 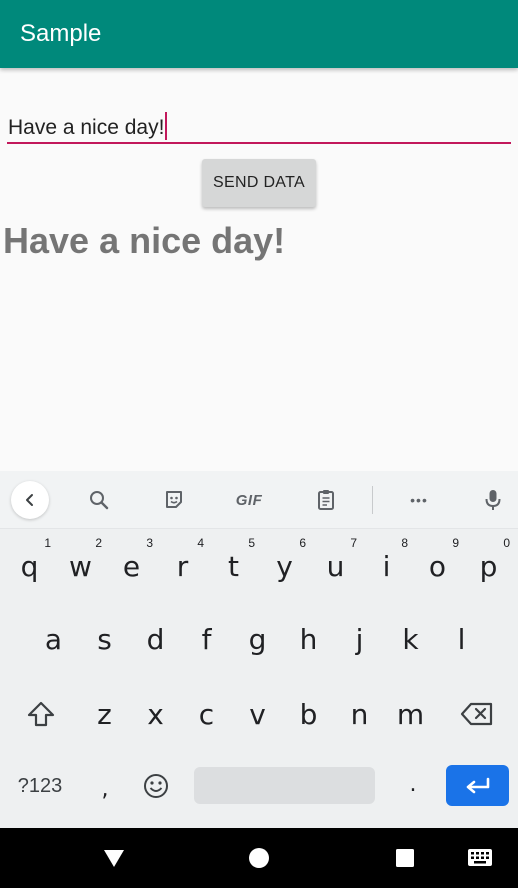 What do you see at coordinates (419, 500) in the screenshot?
I see `more-icon: •••` at bounding box center [419, 500].